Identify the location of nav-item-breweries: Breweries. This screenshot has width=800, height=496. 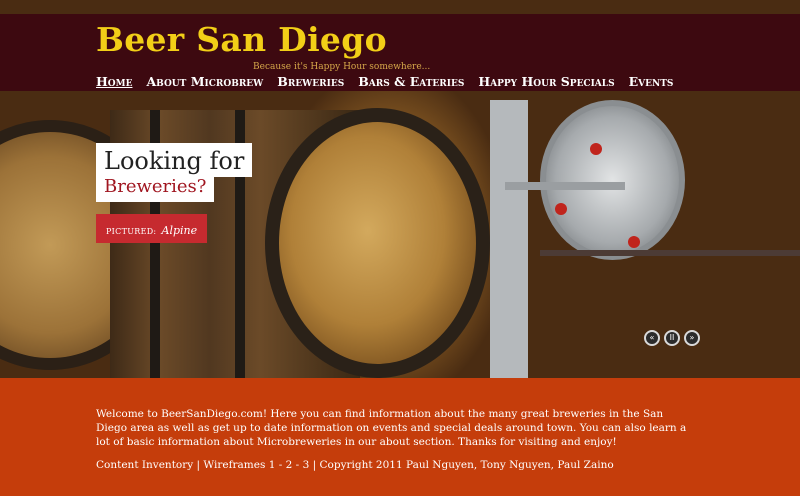
(310, 81).